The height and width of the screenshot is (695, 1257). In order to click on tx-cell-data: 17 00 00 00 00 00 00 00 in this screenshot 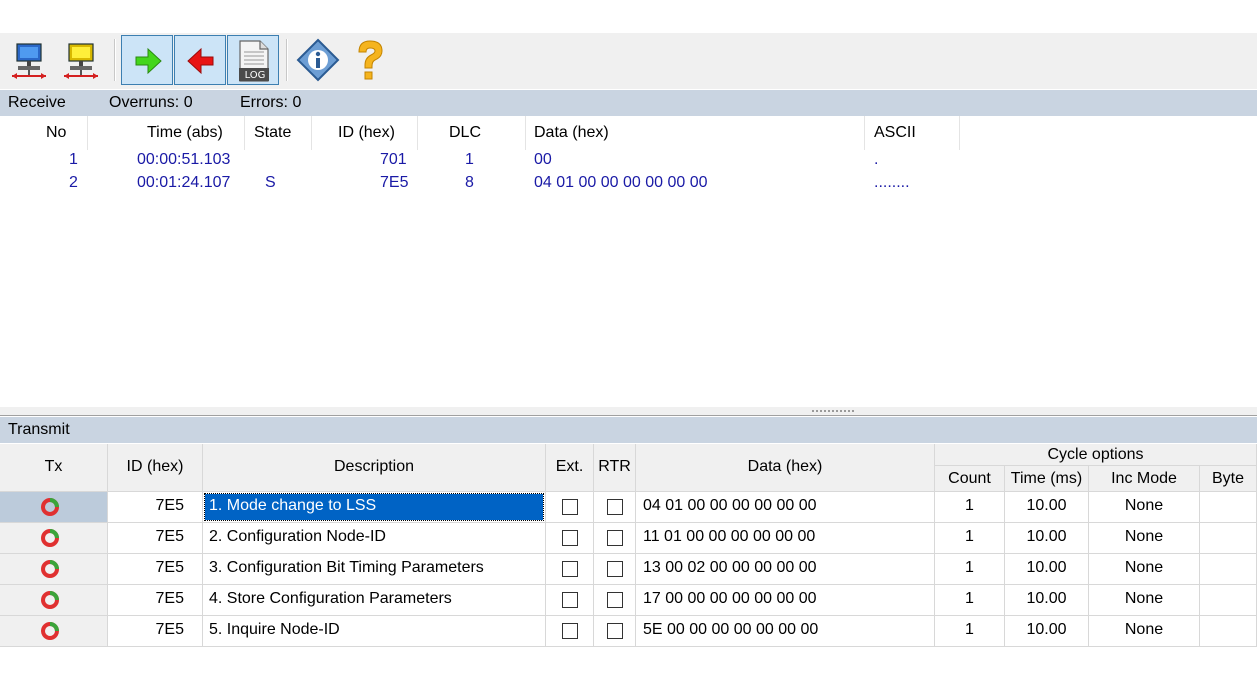, I will do `click(785, 600)`.